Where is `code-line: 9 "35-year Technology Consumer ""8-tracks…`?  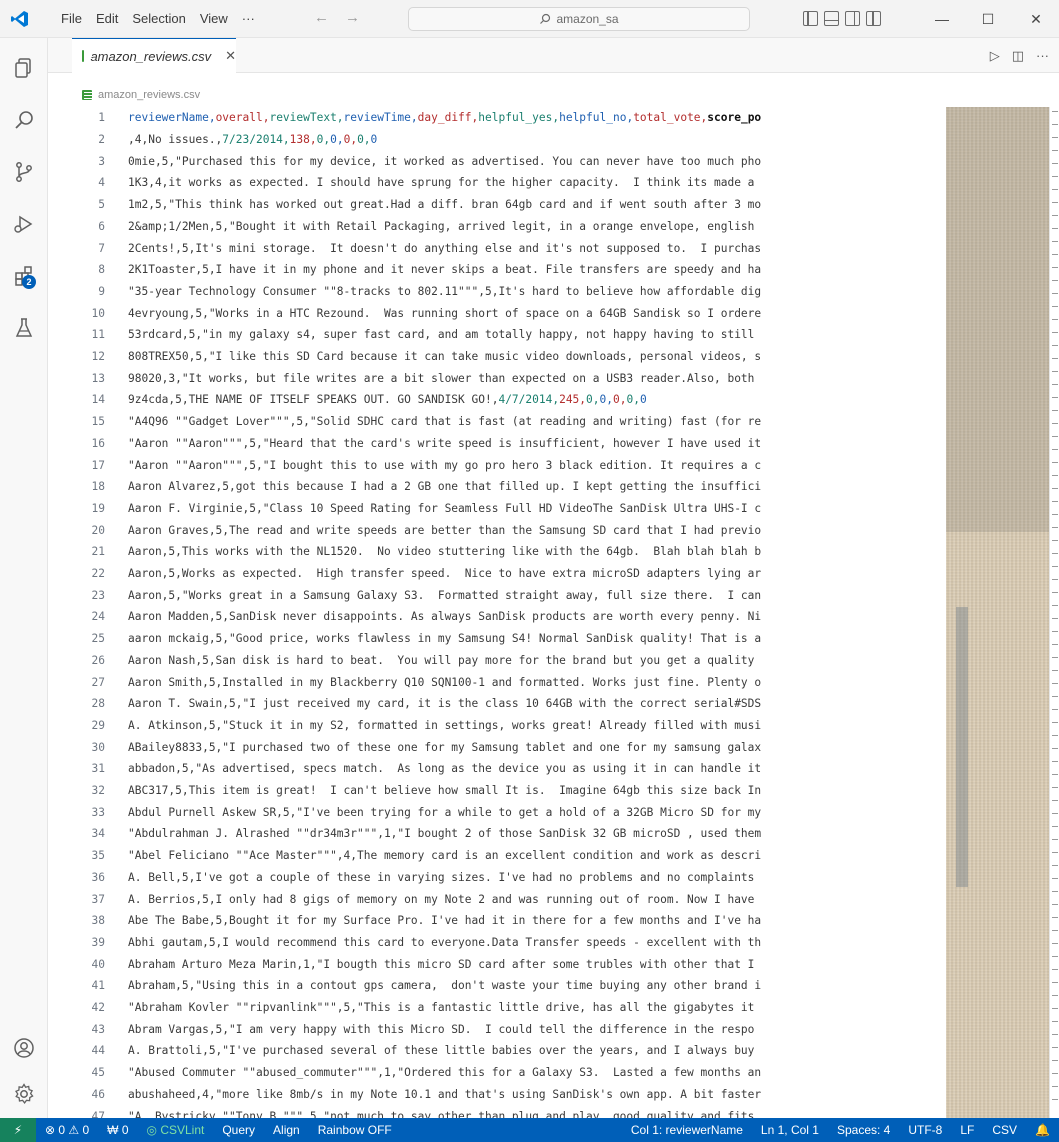 code-line: 9 "35-year Technology Consumer ""8-tracks… is located at coordinates (497, 292).